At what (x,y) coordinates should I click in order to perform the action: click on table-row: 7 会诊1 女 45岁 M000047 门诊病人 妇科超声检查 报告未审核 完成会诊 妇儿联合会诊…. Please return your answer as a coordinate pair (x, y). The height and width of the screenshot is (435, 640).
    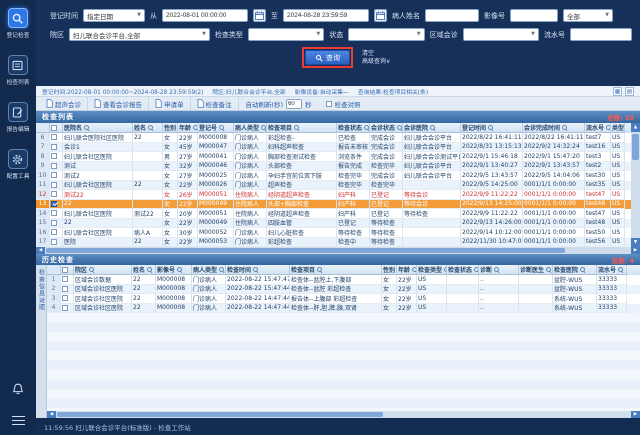
    Looking at the image, I should click on (333, 147).